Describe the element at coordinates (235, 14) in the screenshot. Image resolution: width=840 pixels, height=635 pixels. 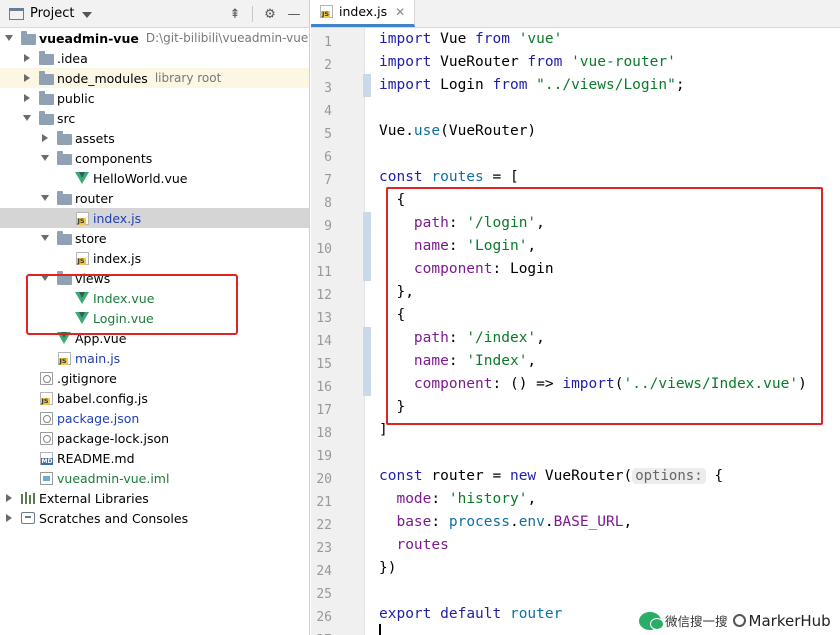
I see `collapse-all-icon: ⇞` at that location.